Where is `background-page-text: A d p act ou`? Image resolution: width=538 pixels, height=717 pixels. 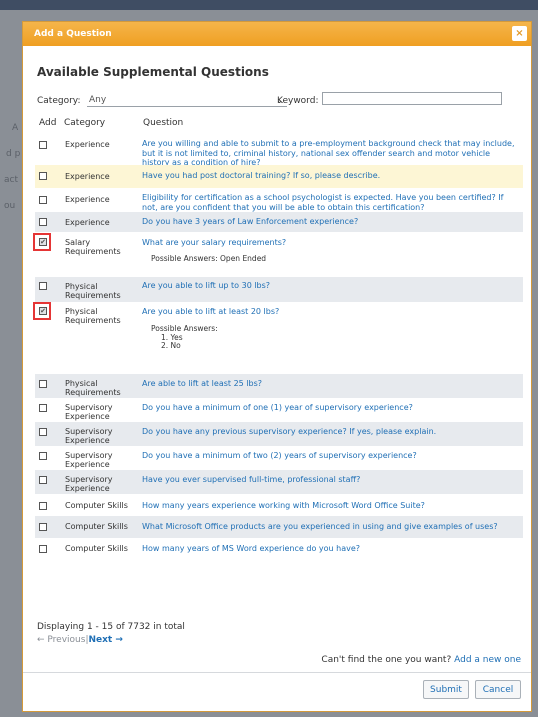
background-page-text: A d p act ou is located at coordinates (11, 167).